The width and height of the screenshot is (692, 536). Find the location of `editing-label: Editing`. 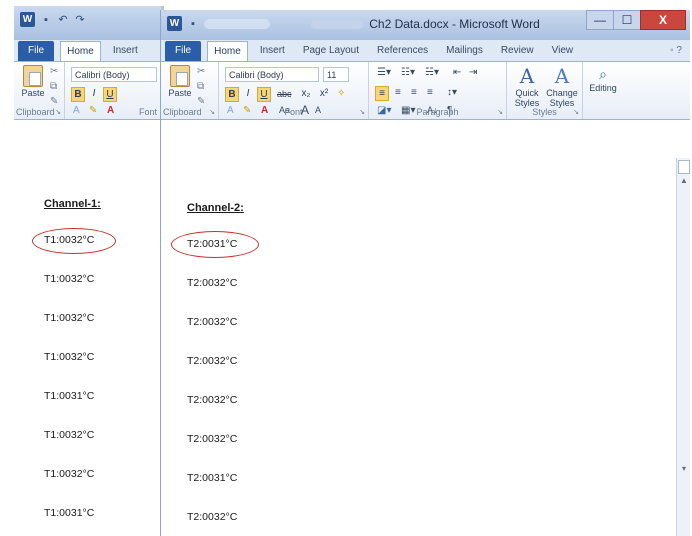

editing-label: Editing is located at coordinates (603, 88).